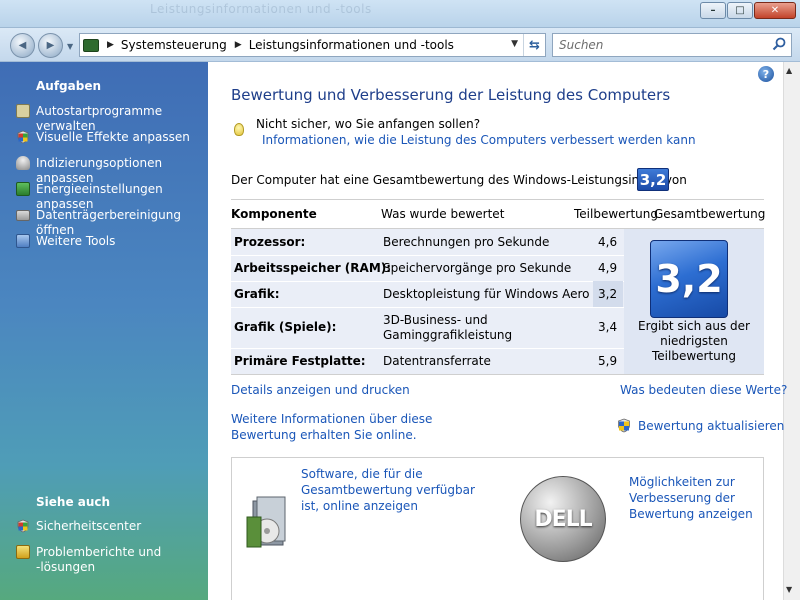 Image resolution: width=800 pixels, height=600 pixels. What do you see at coordinates (740, 10) in the screenshot?
I see `maximize-button: □` at bounding box center [740, 10].